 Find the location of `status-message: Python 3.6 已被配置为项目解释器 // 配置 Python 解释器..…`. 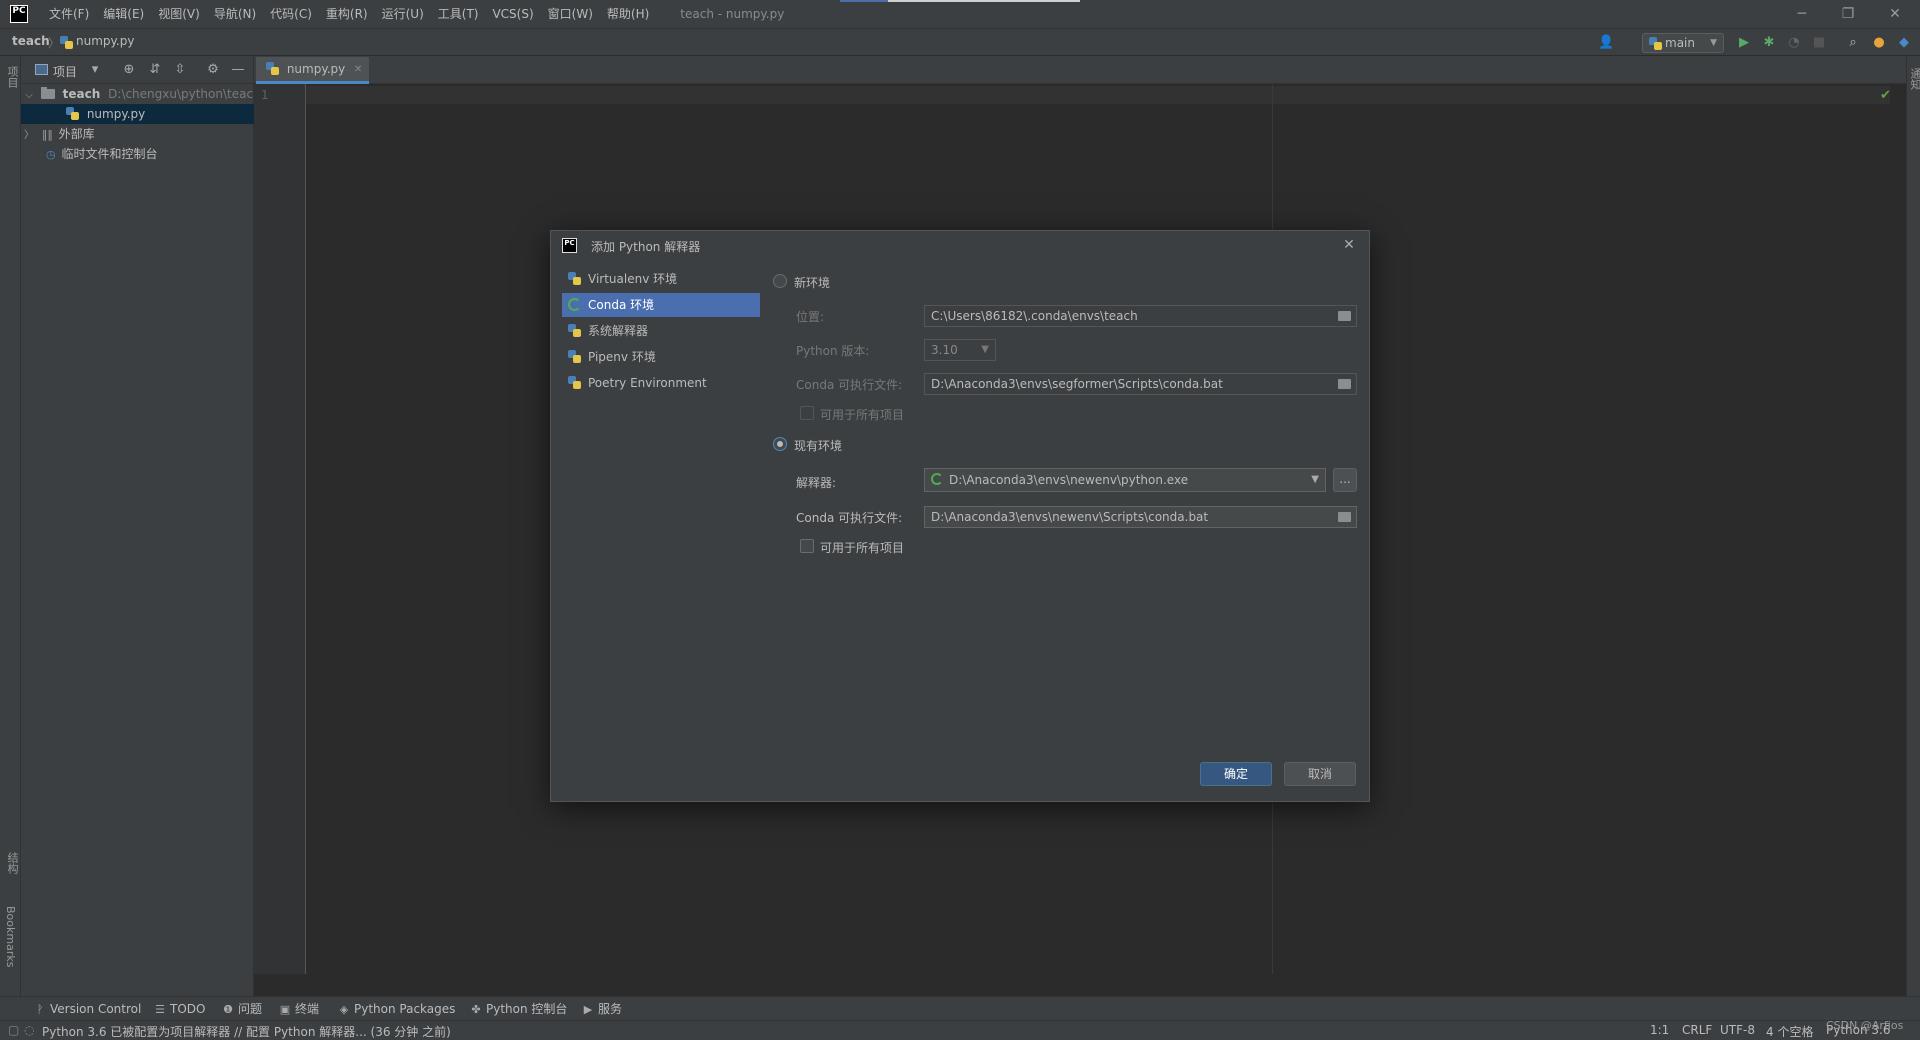

status-message: Python 3.6 已被配置为项目解释器 // 配置 Python 解释器..… is located at coordinates (246, 1031).